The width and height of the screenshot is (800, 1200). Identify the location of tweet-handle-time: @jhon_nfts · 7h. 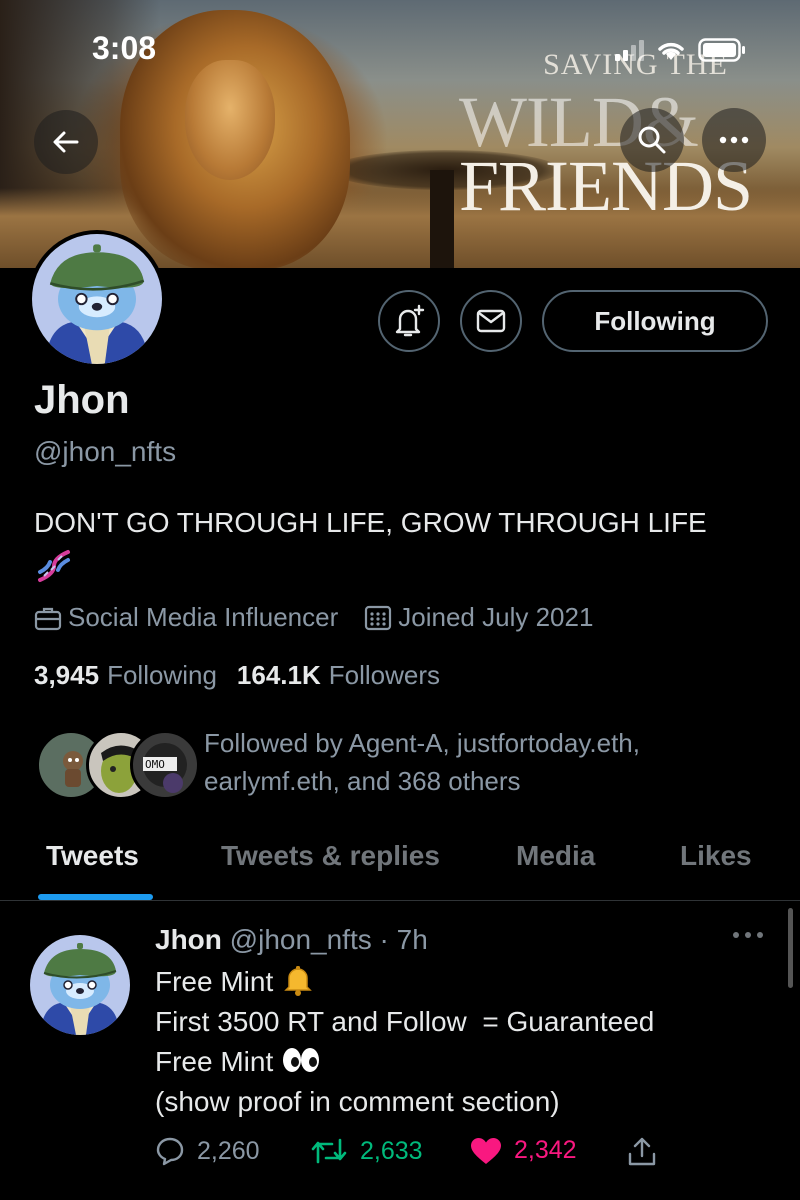
(328, 939).